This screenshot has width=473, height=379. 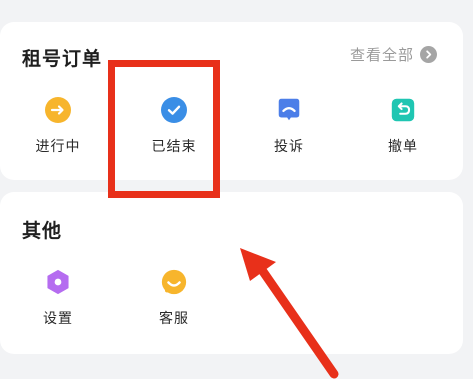 I want to click on pointer-arrow, so click(x=289, y=313).